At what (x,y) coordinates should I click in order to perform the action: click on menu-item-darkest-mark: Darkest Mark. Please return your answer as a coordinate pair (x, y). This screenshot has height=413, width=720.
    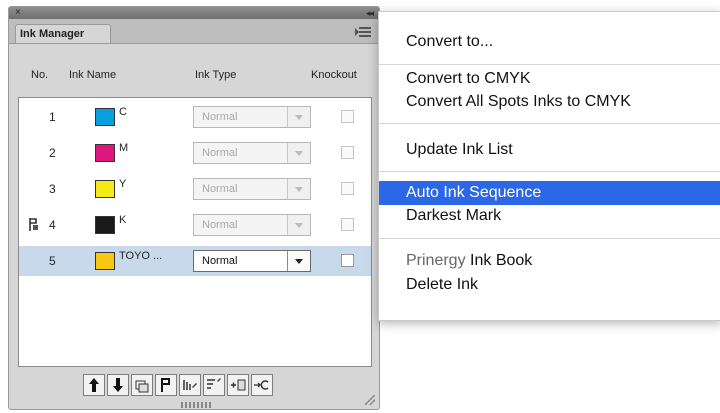
    Looking at the image, I should click on (549, 216).